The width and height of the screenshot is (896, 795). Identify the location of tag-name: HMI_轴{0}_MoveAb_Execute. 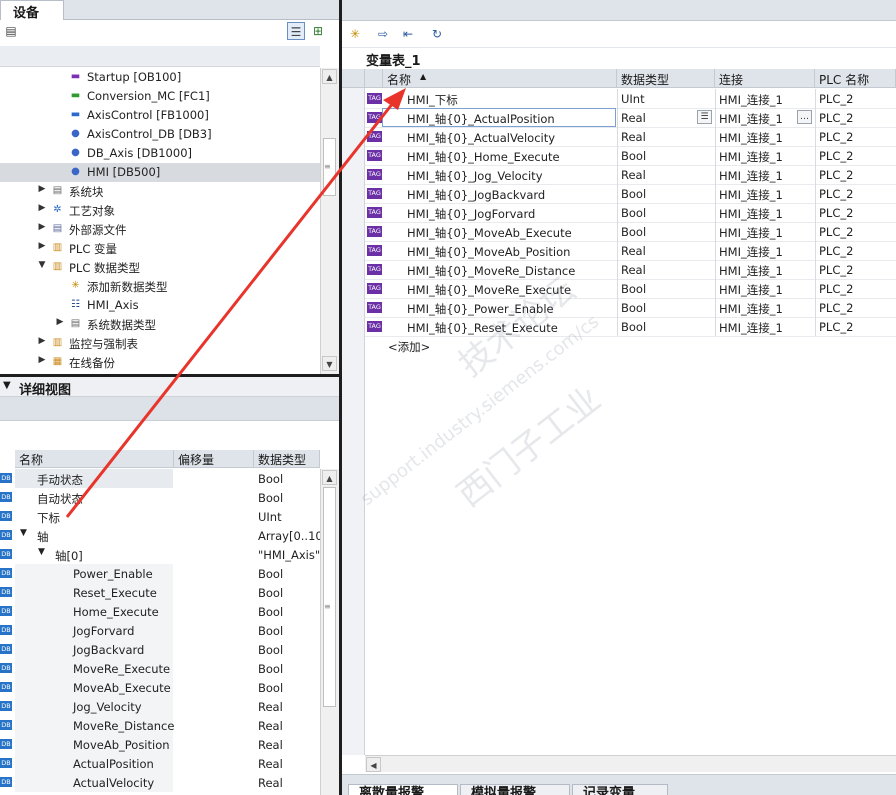
(489, 233).